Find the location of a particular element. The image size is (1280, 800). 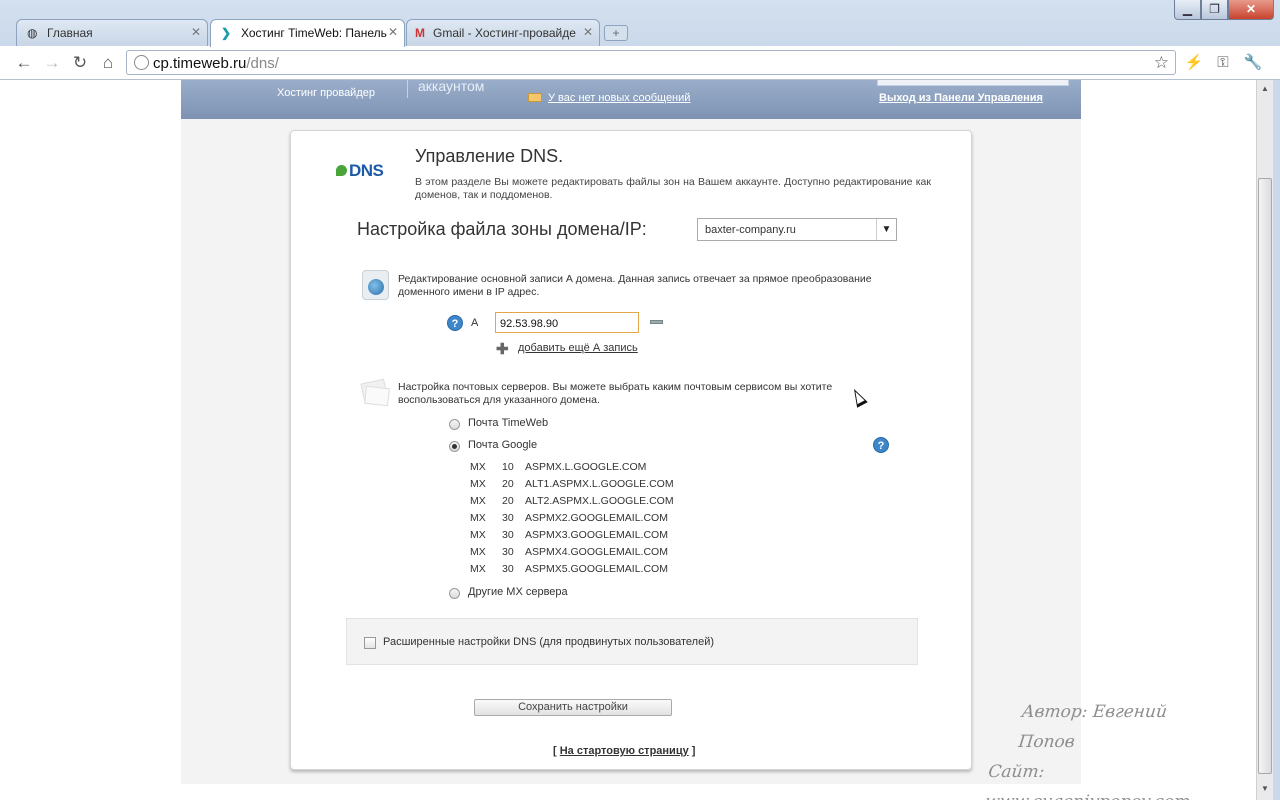

reload-icon: ↻ is located at coordinates (80, 63).